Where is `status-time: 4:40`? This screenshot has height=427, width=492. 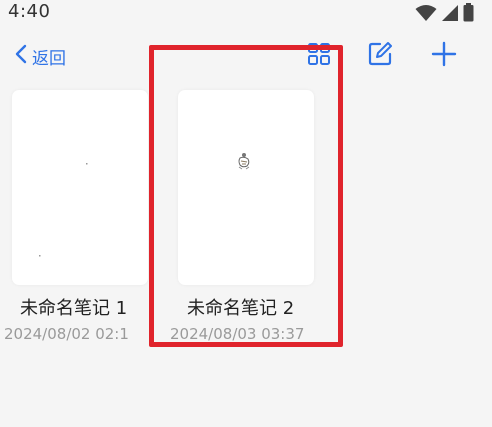 status-time: 4:40 is located at coordinates (29, 11).